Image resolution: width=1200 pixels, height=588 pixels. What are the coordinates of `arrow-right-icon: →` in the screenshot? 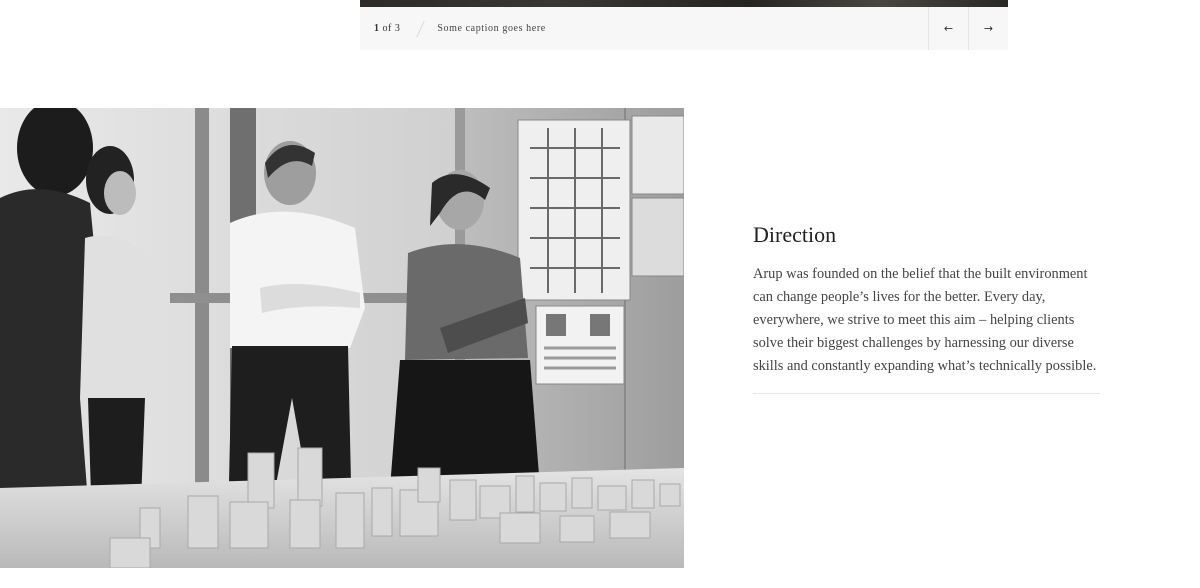 It's located at (988, 28).